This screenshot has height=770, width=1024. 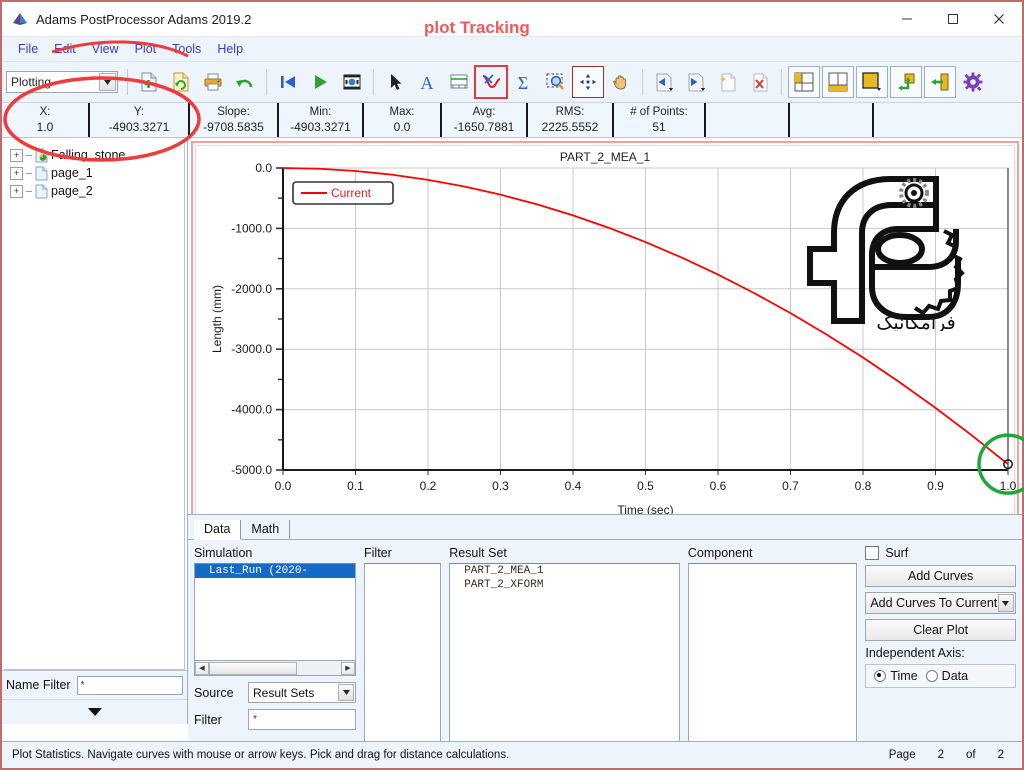 I want to click on surf-checkbox, so click(x=872, y=553).